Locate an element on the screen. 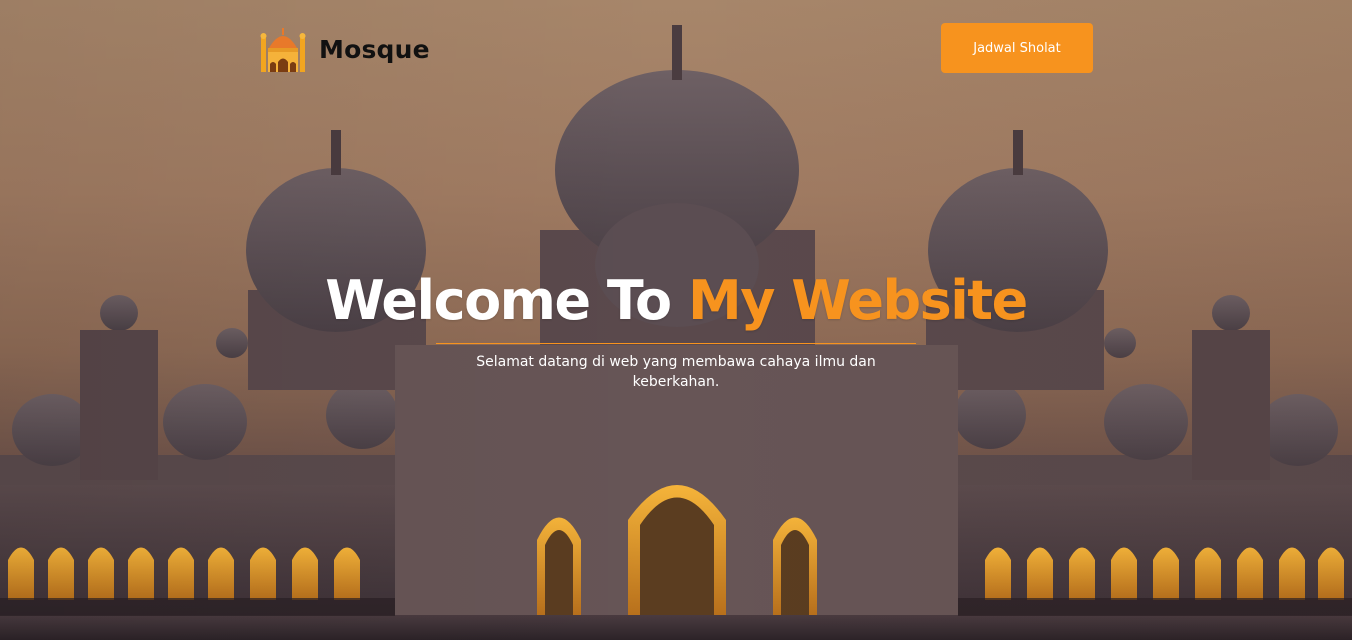 The image size is (1352, 640). brand-link: Mosque is located at coordinates (344, 49).